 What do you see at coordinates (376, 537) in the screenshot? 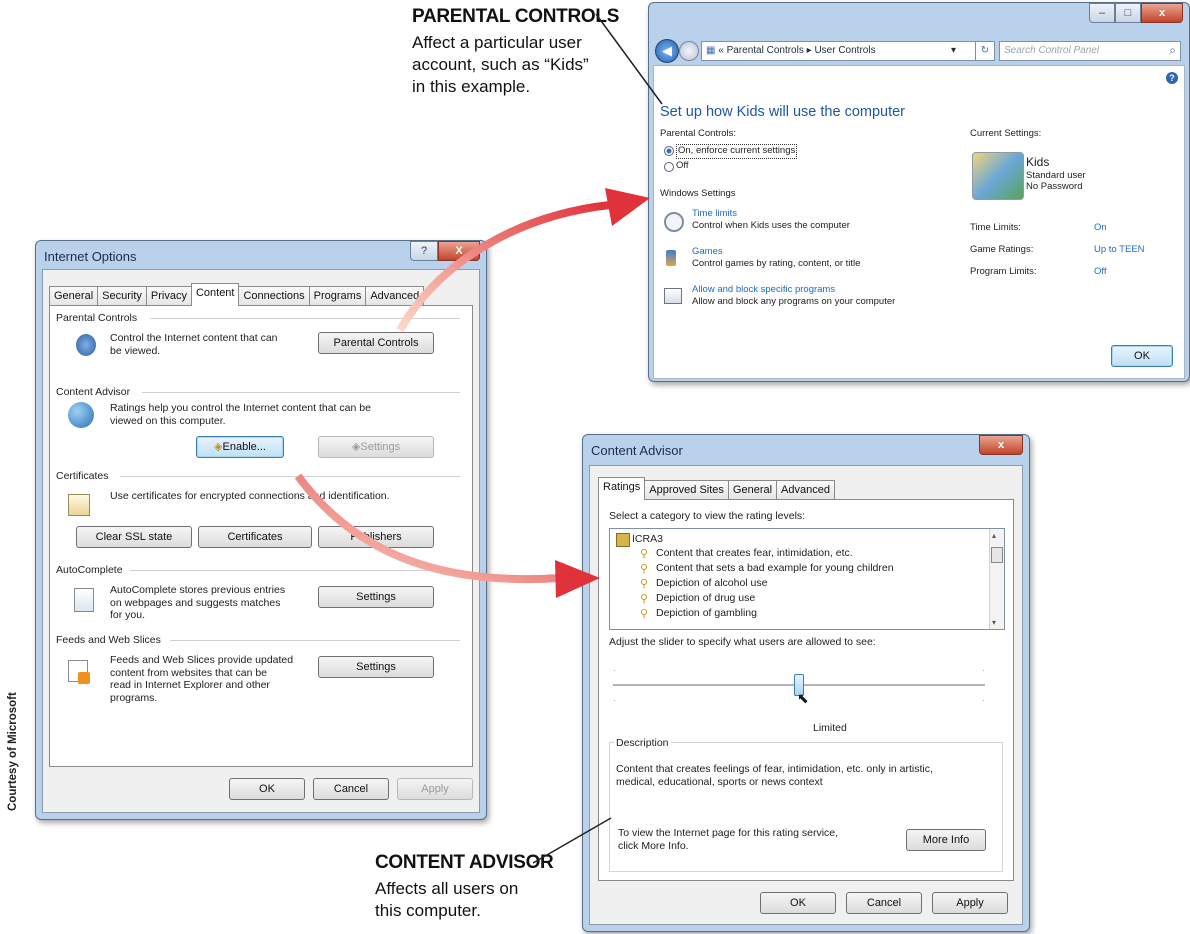
I see `publishers-button: Publishers` at bounding box center [376, 537].